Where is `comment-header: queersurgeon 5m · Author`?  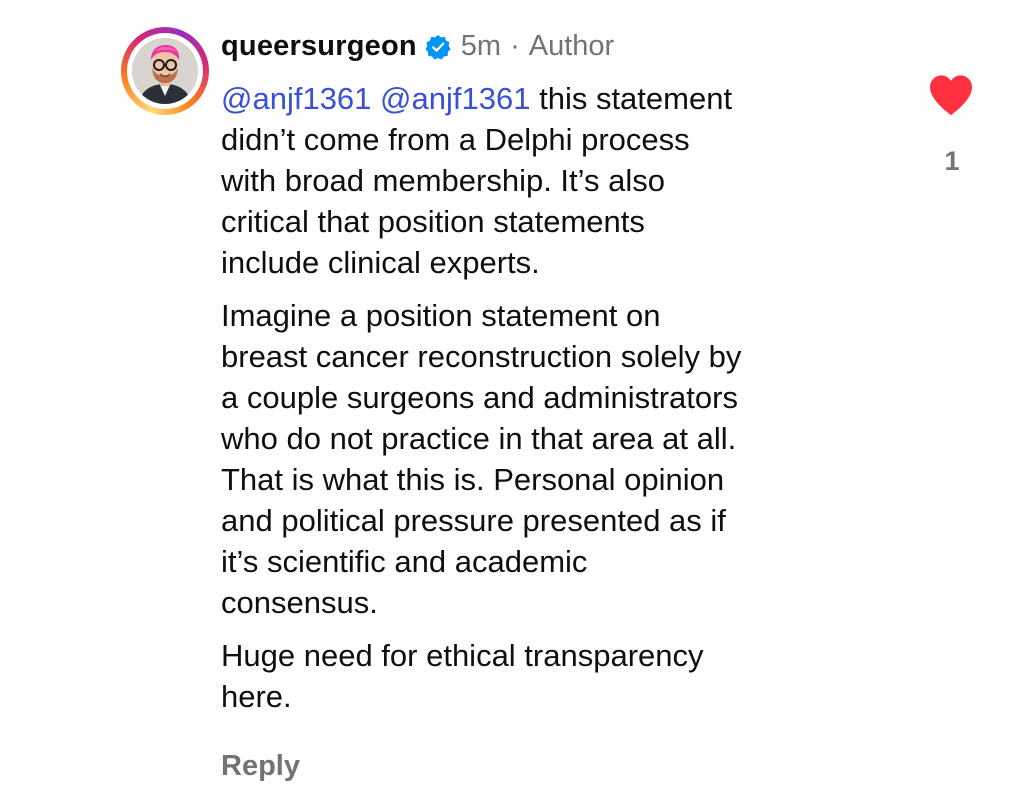 comment-header: queersurgeon 5m · Author is located at coordinates (417, 46).